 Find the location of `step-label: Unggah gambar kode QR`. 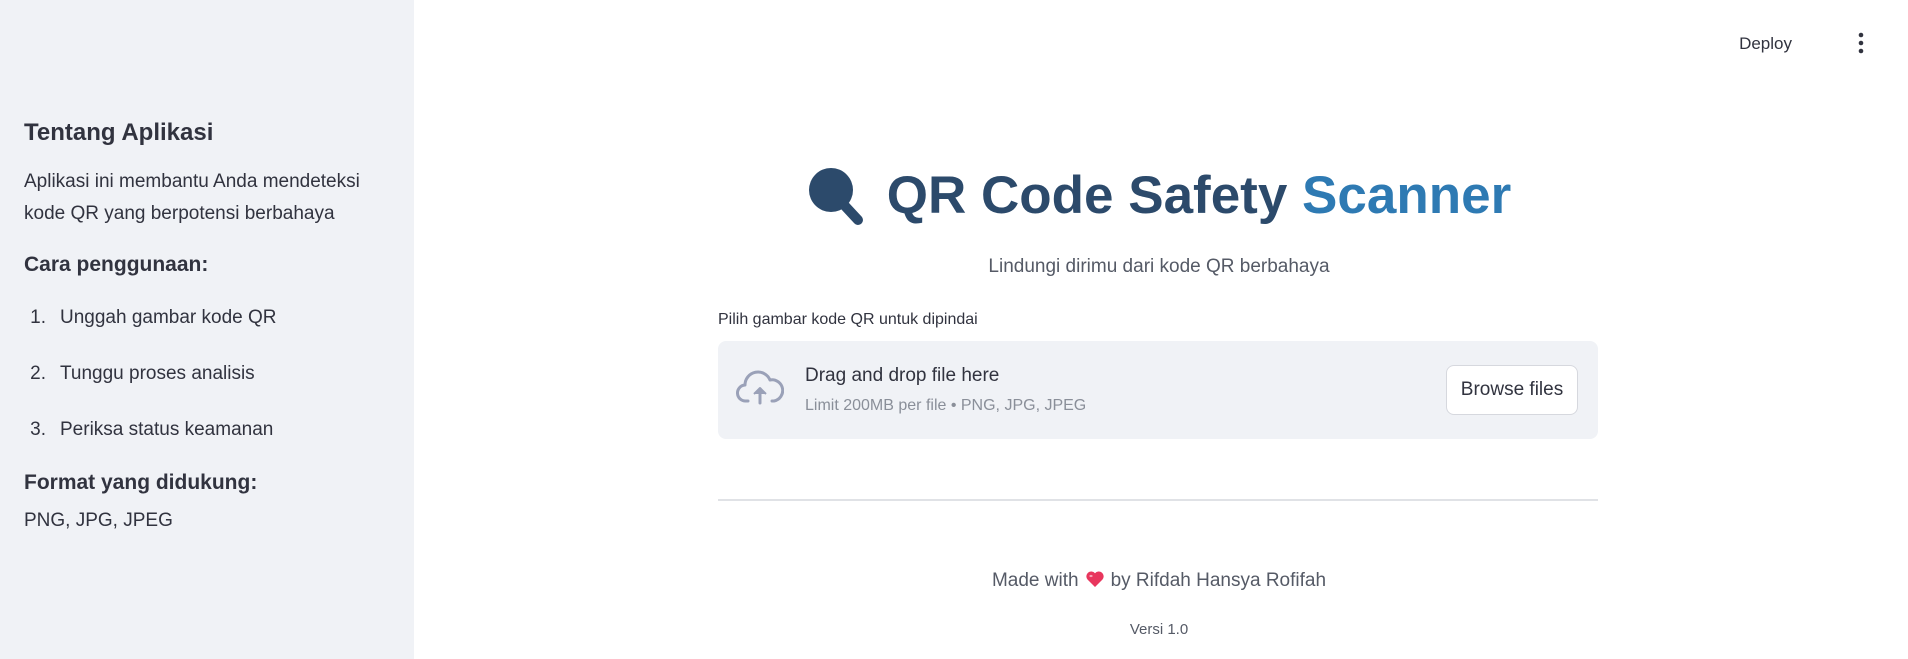

step-label: Unggah gambar kode QR is located at coordinates (168, 317).